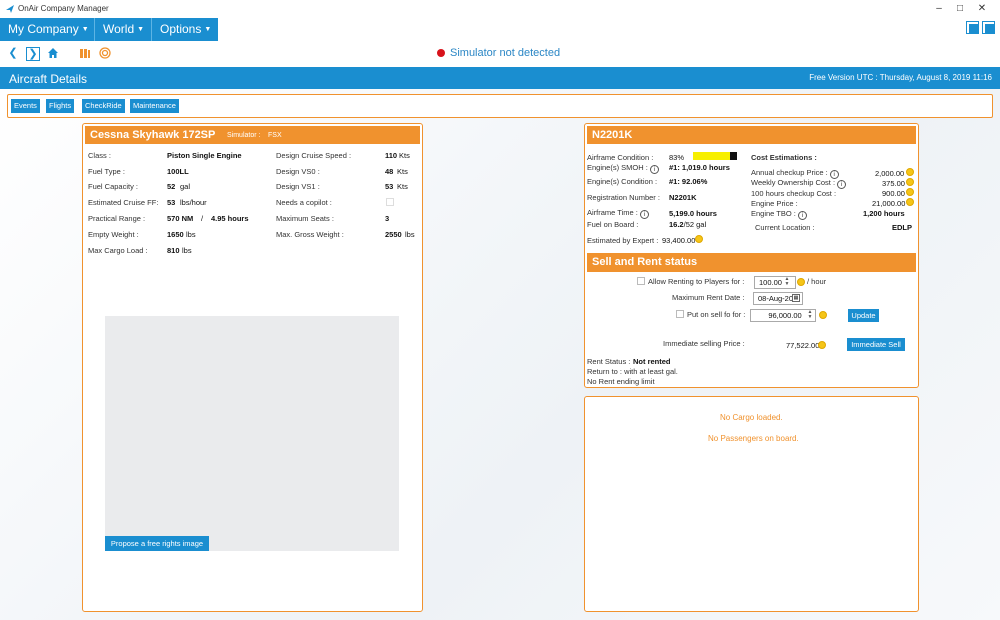  What do you see at coordinates (623, 197) in the screenshot?
I see `registration-label: Registration Number :` at bounding box center [623, 197].